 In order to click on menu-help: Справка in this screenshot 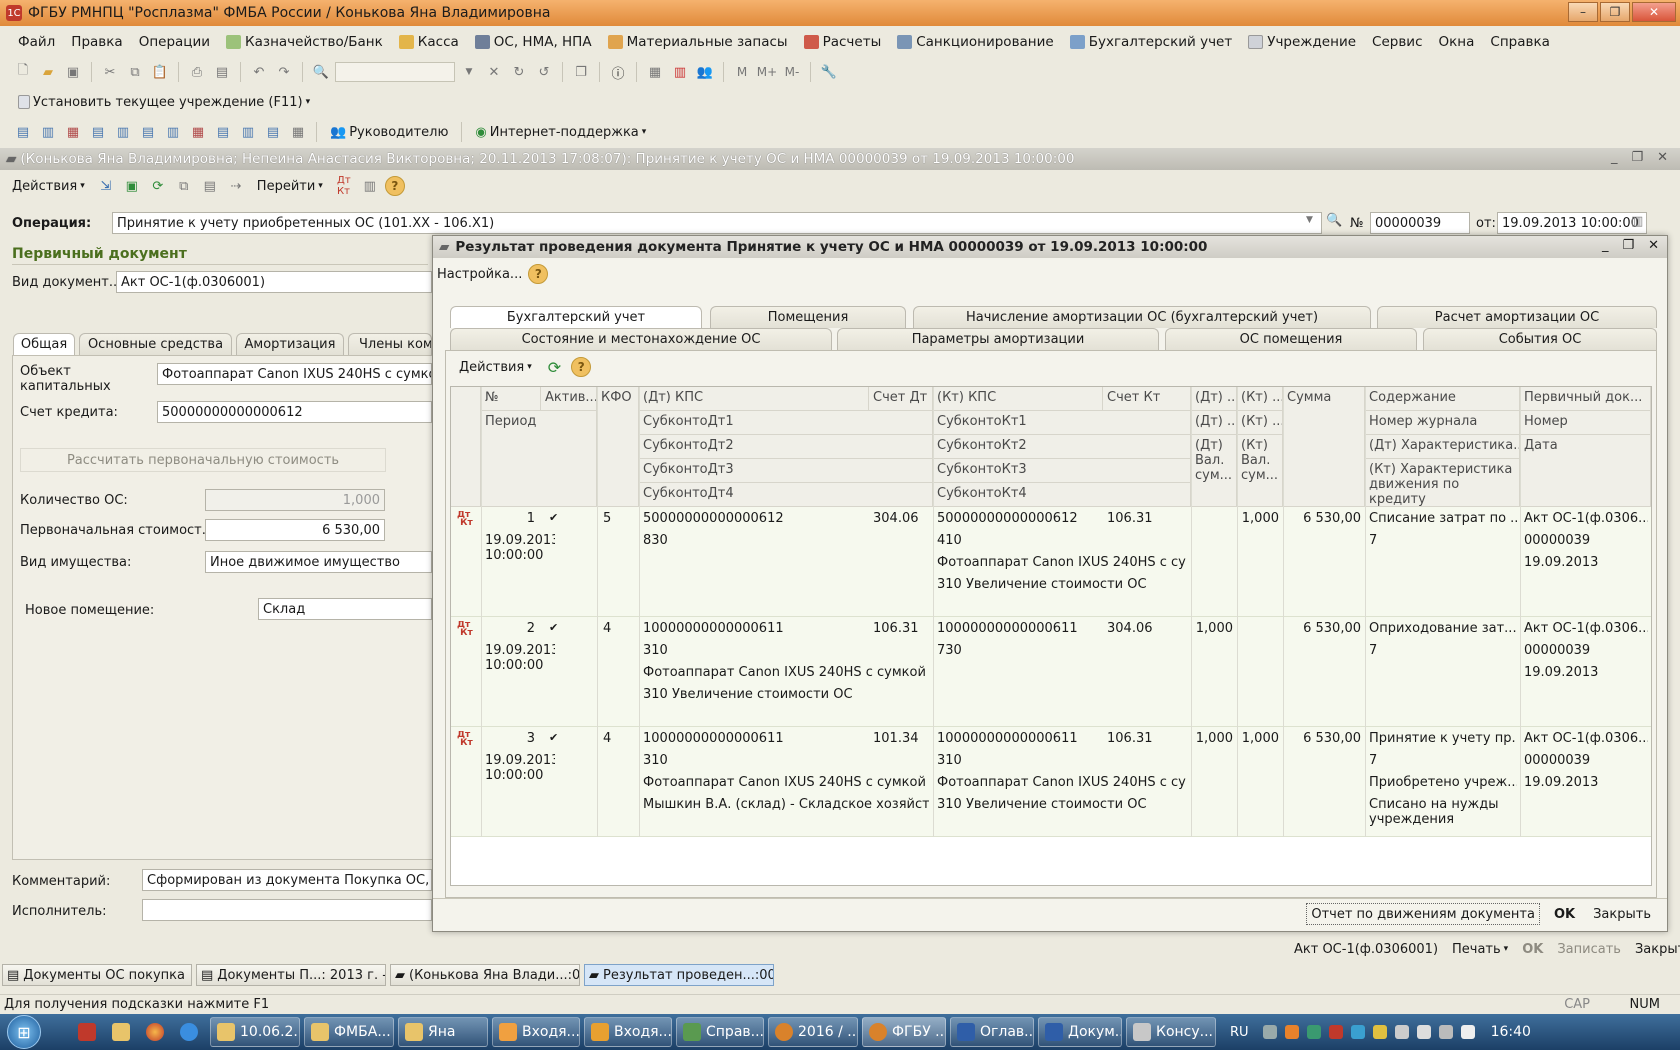, I will do `click(1519, 42)`.